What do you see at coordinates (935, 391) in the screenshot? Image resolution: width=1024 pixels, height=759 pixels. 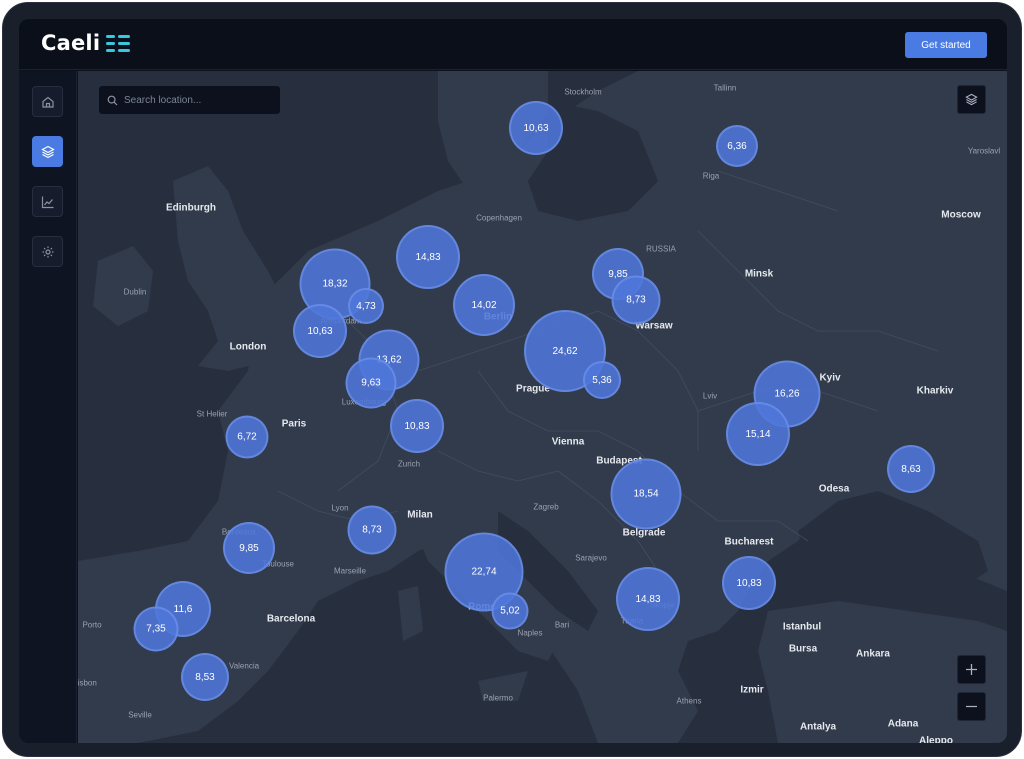 I see `city-label: Kharkiv` at bounding box center [935, 391].